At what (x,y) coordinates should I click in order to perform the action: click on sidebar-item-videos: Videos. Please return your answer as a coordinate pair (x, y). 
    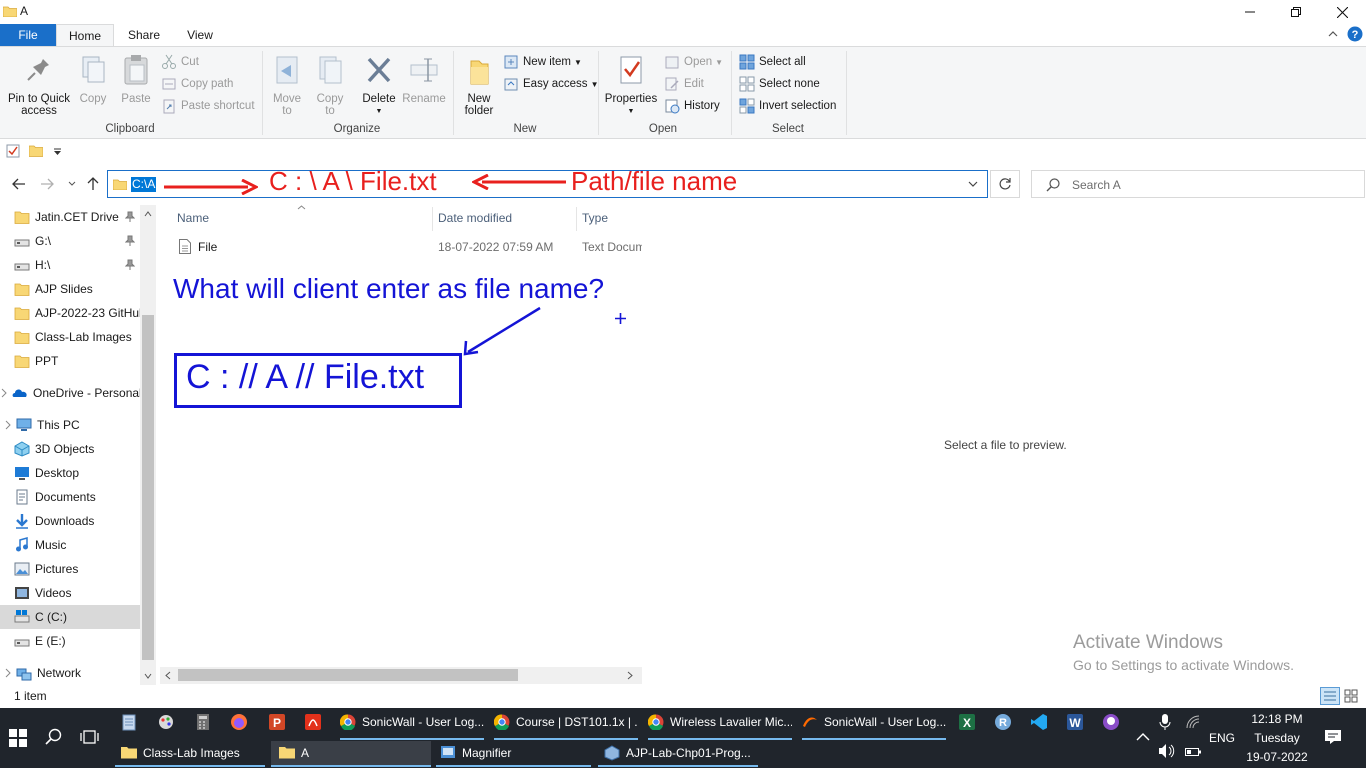
    Looking at the image, I should click on (70, 593).